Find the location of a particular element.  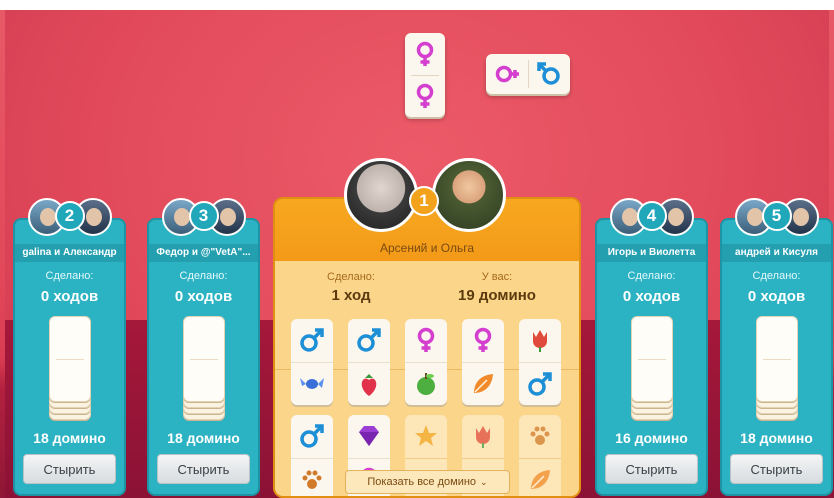

player-name: андрей и Кисуля is located at coordinates (776, 253).